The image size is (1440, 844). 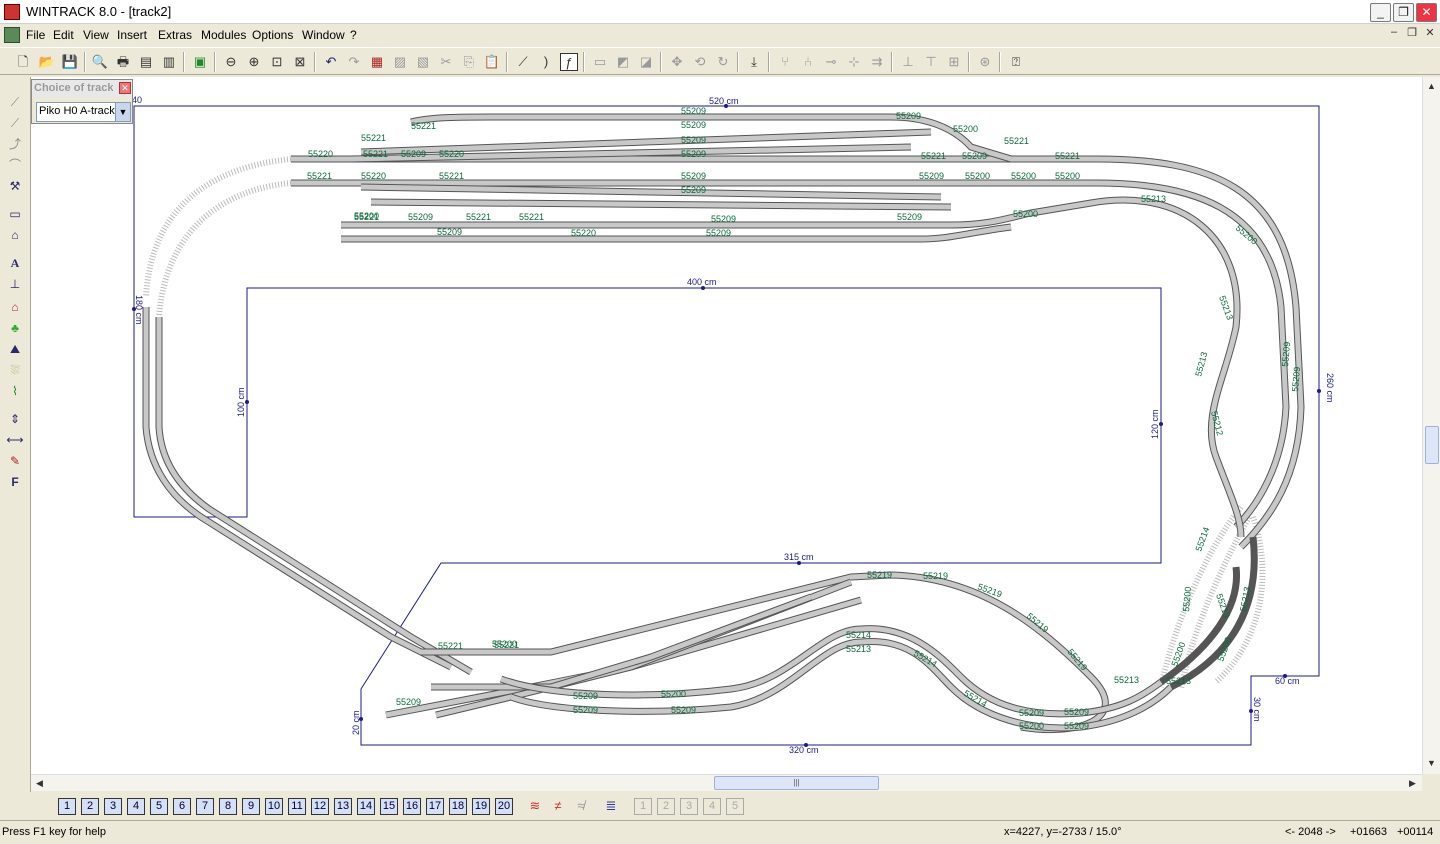 What do you see at coordinates (274, 806) in the screenshot?
I see `layer-button-10: 10` at bounding box center [274, 806].